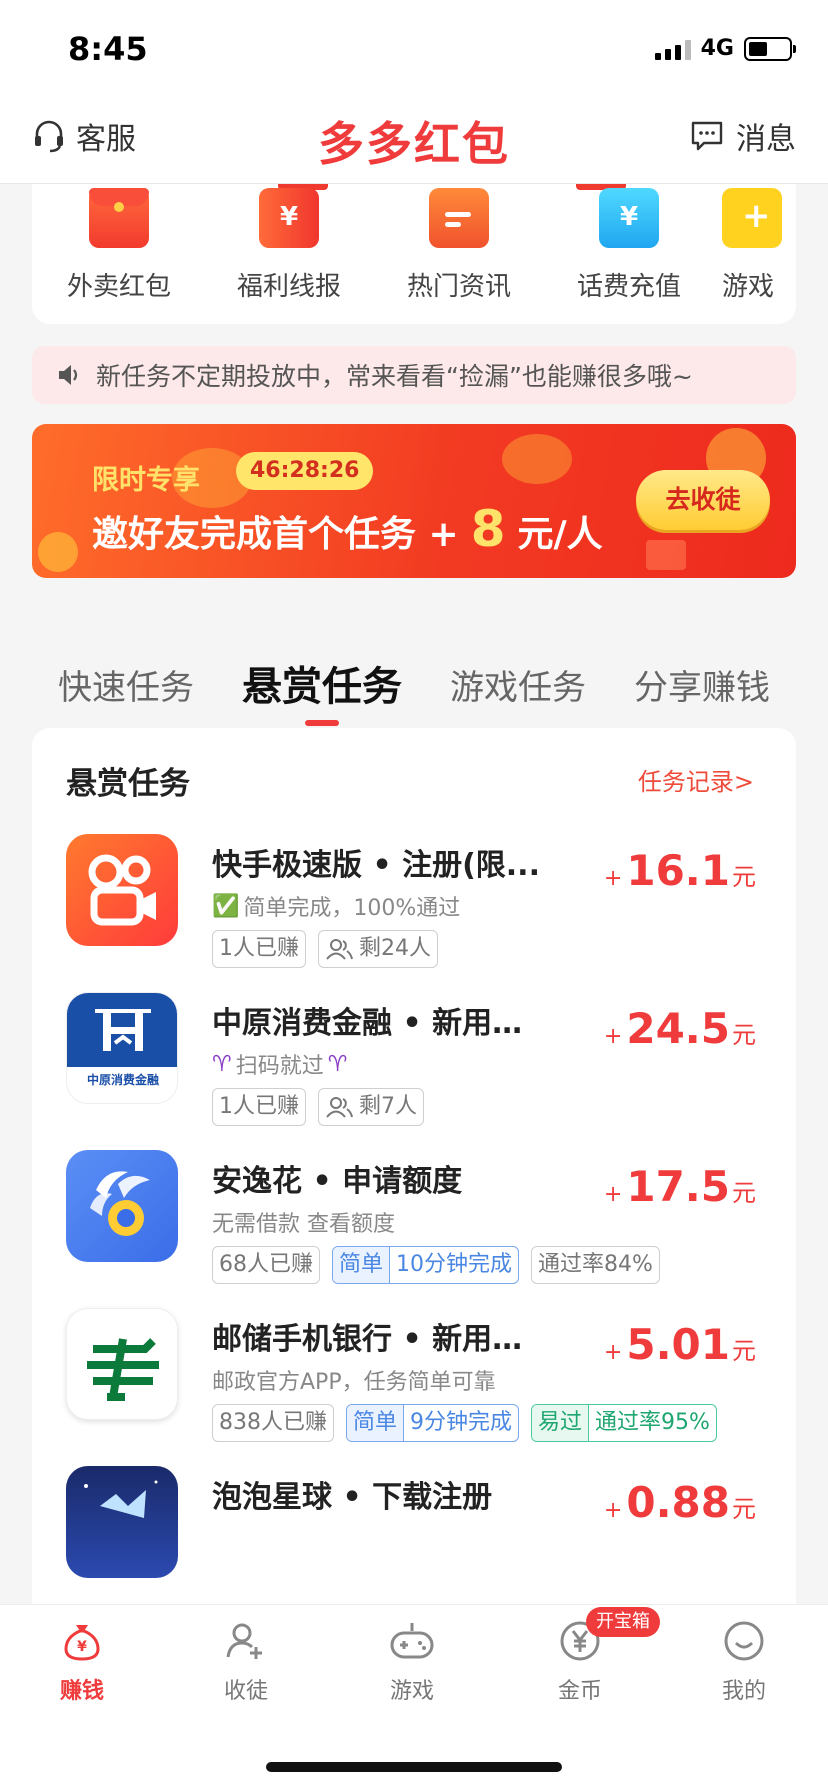  I want to click on banner-tag: 限时专享, so click(146, 480).